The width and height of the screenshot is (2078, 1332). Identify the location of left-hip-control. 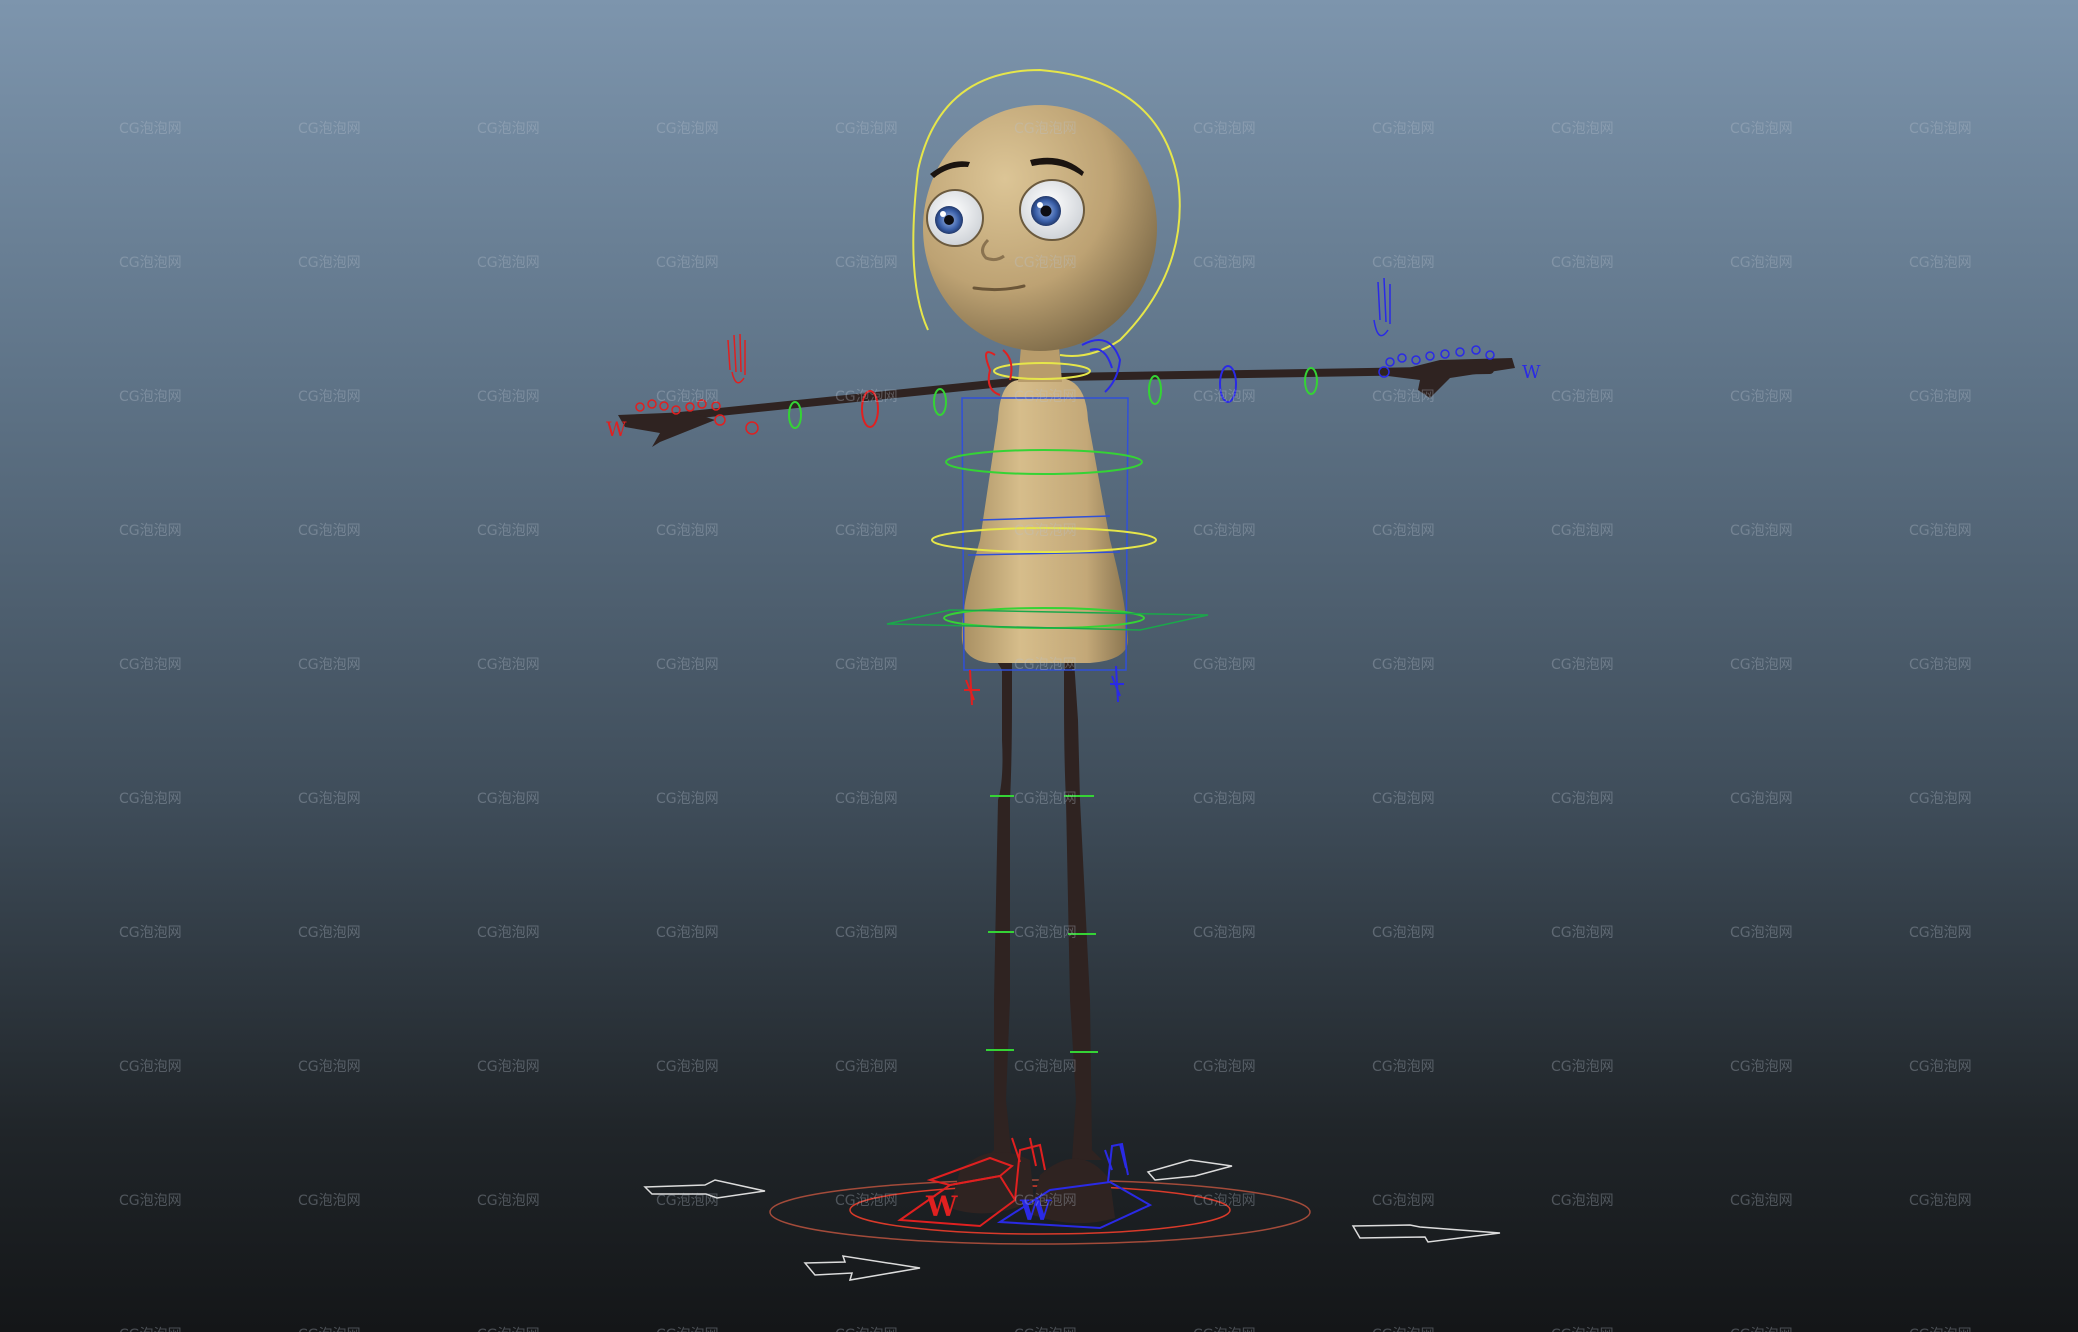
(972, 687).